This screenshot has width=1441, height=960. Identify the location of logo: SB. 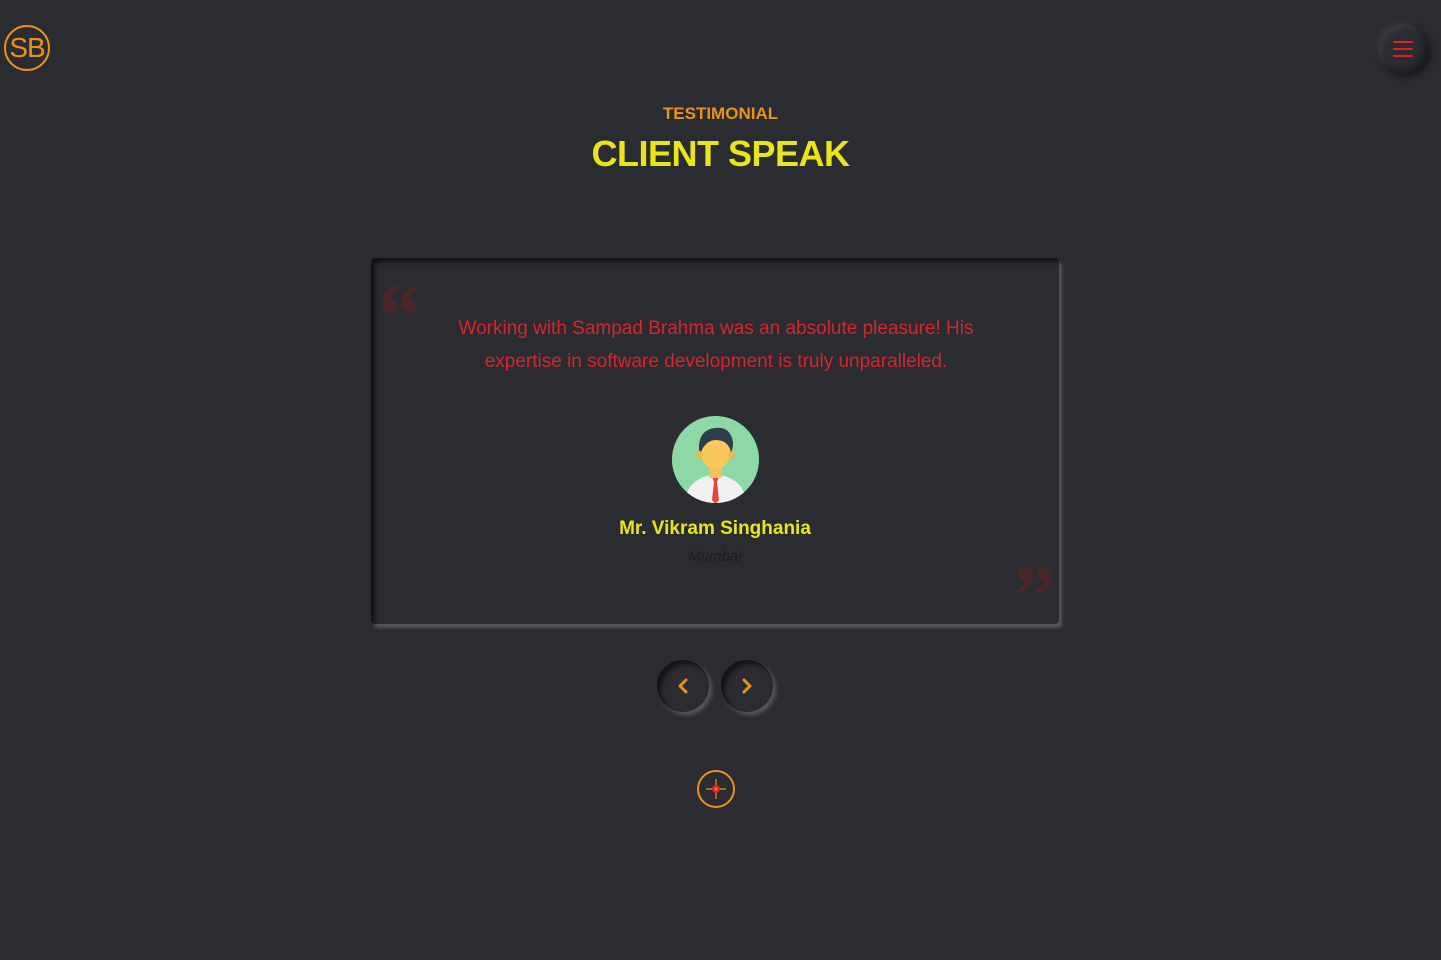
(27, 48).